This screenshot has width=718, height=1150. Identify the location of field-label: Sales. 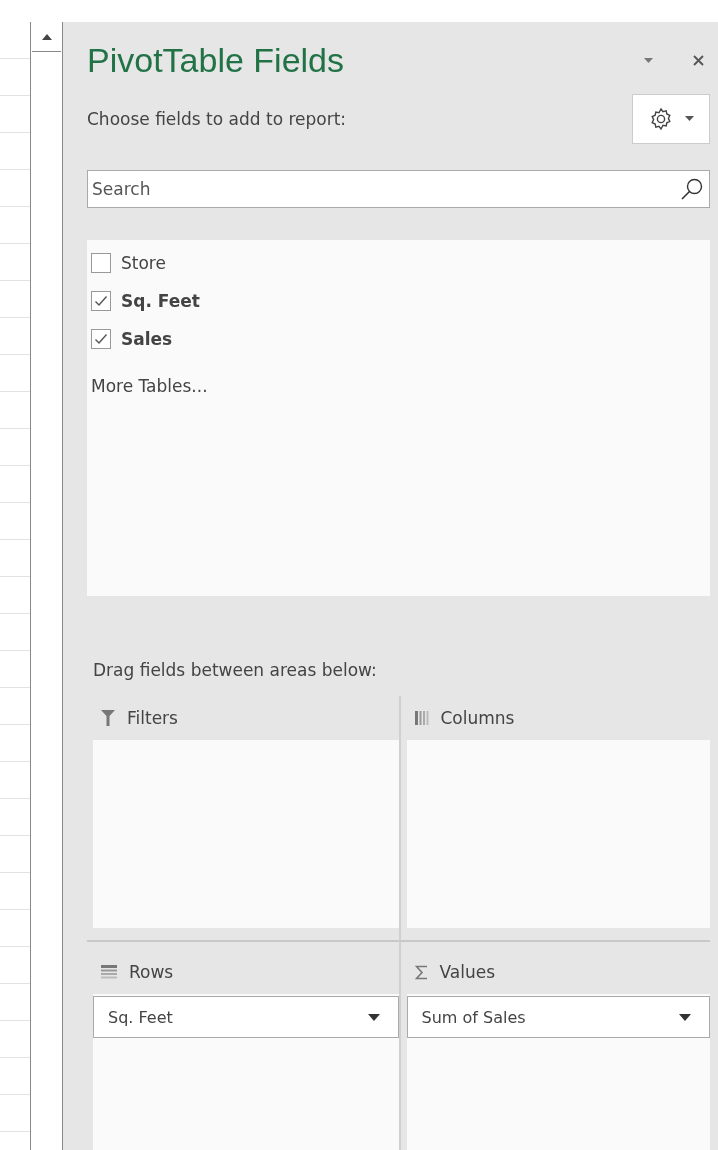
(147, 338).